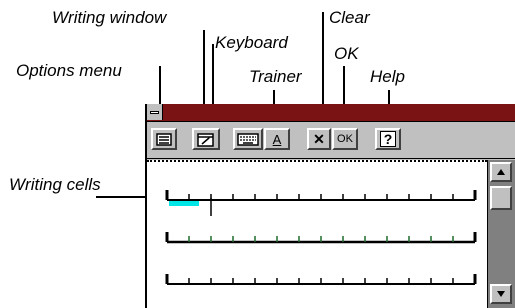  I want to click on help-button: ?, so click(388, 139).